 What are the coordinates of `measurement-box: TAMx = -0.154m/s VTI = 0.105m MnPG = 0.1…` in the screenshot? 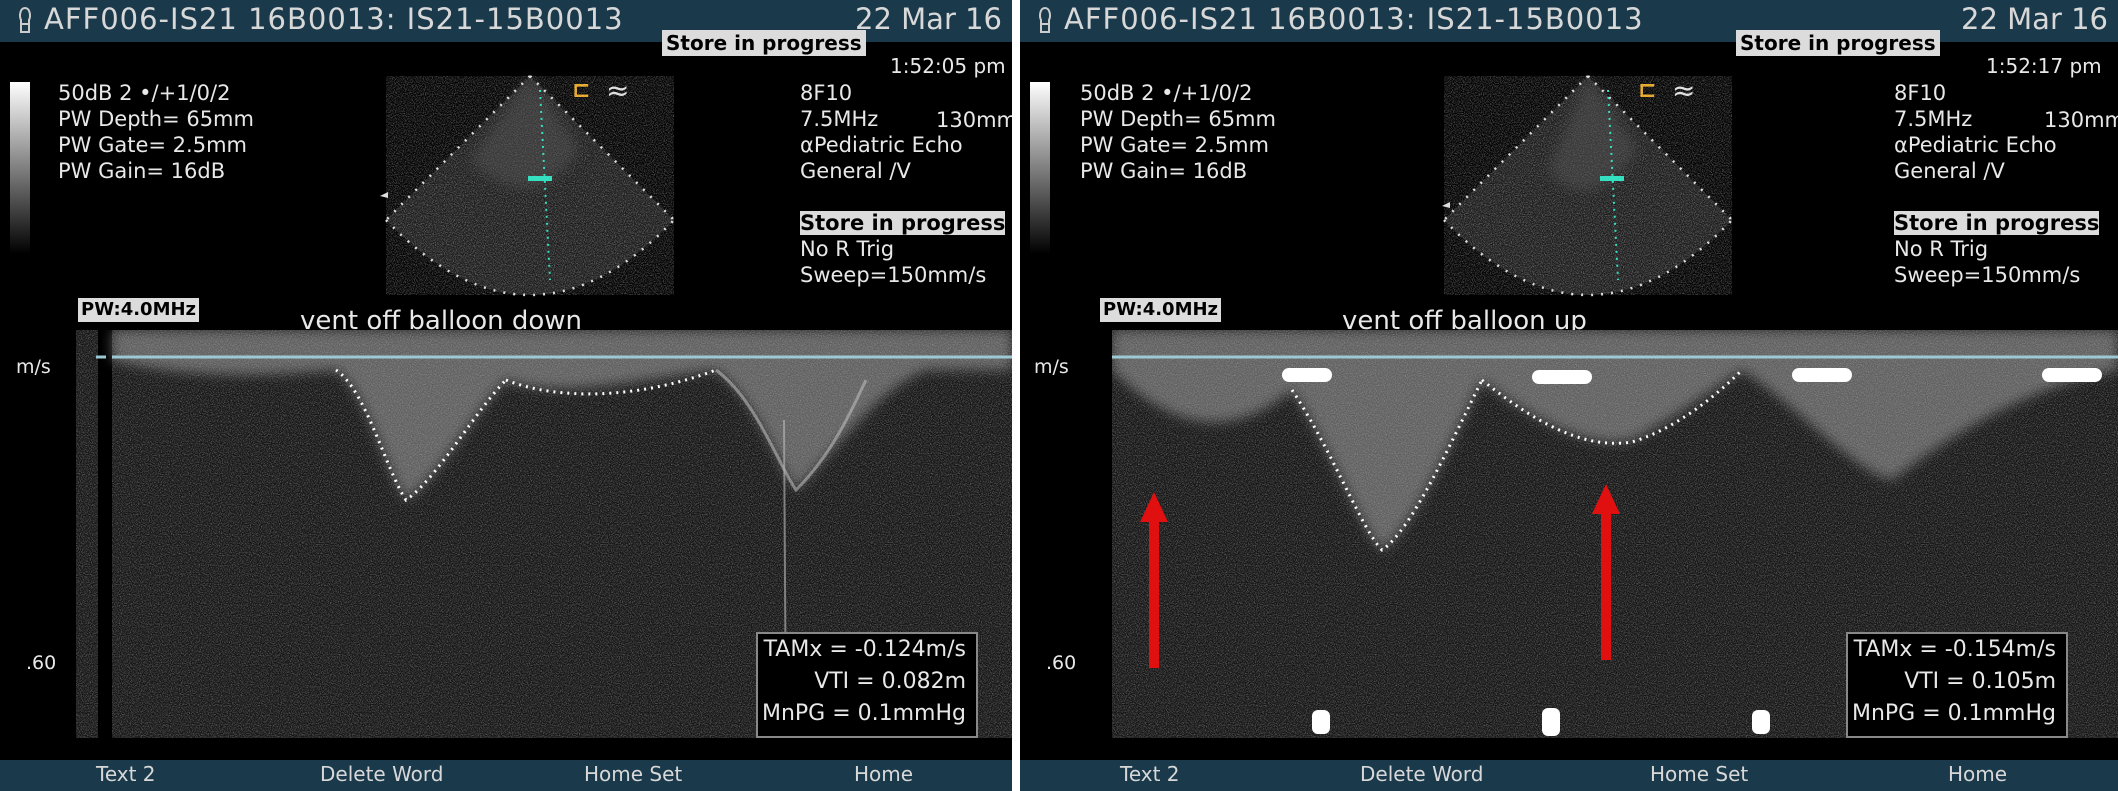 It's located at (1957, 685).